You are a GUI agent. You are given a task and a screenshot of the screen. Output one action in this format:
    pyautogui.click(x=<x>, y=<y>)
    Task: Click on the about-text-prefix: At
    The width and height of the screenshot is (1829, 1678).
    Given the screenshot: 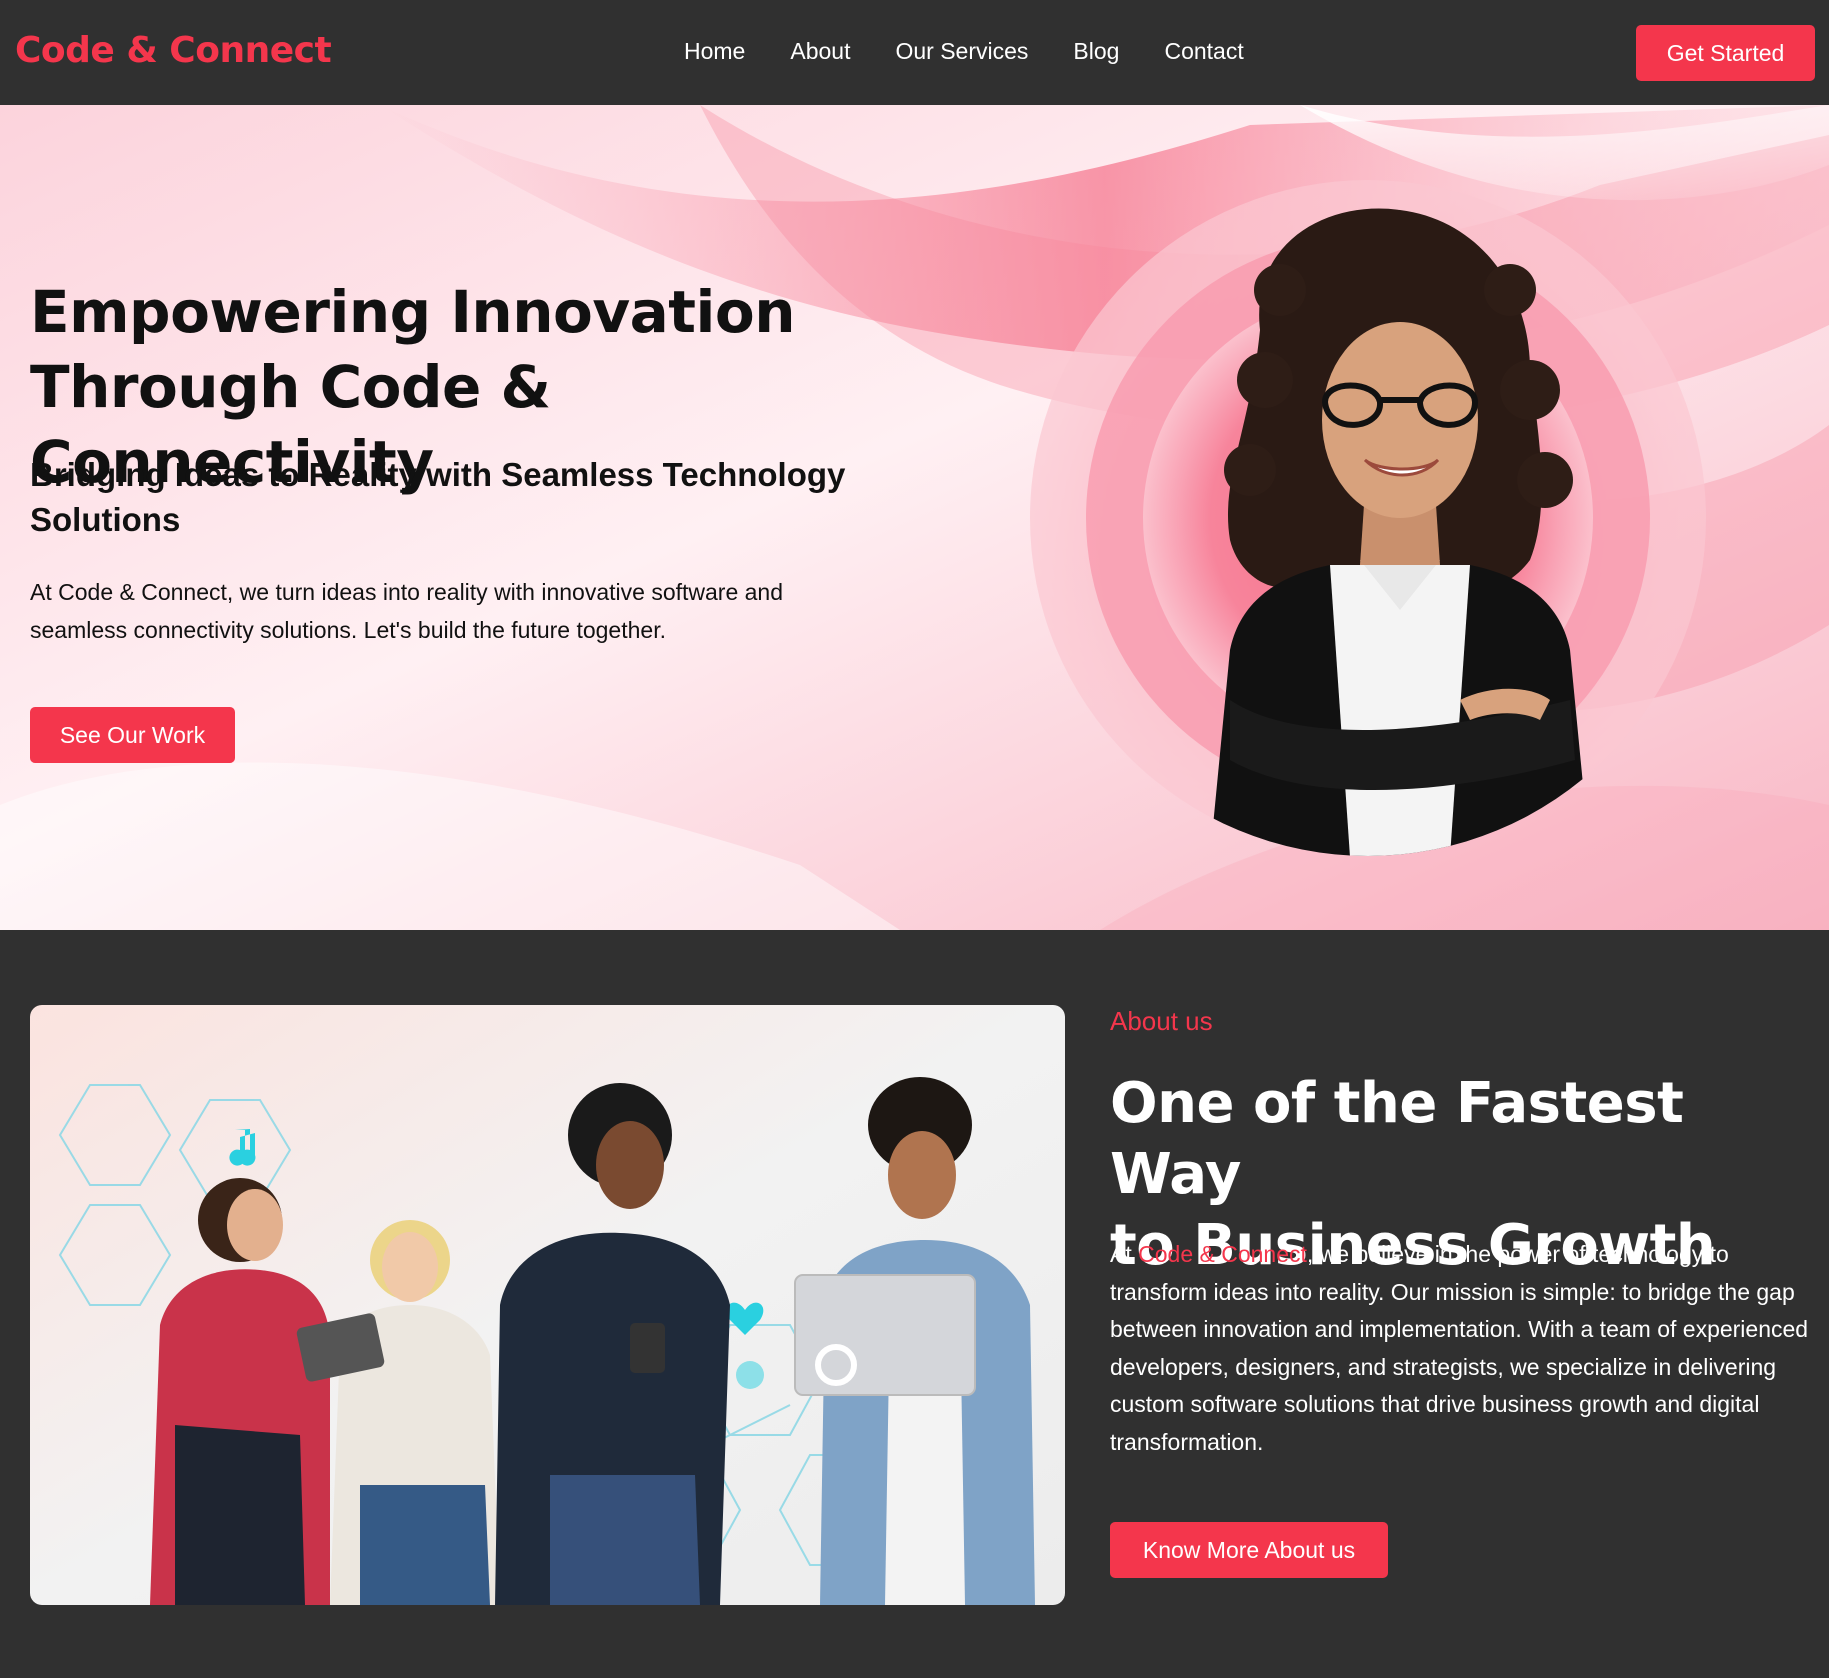 What is the action you would take?
    pyautogui.click(x=1124, y=1254)
    